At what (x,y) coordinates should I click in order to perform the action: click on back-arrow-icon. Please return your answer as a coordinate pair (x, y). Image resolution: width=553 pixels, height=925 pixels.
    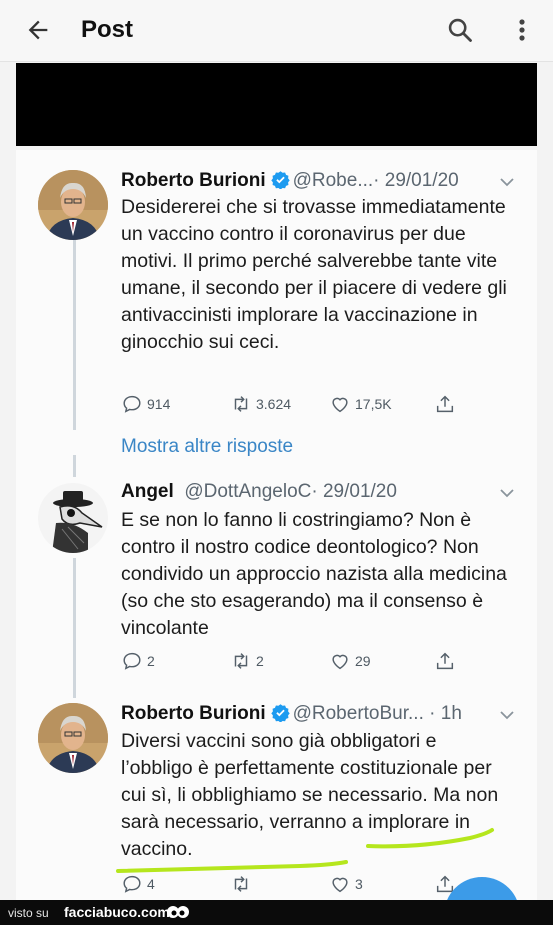
    Looking at the image, I should click on (38, 30).